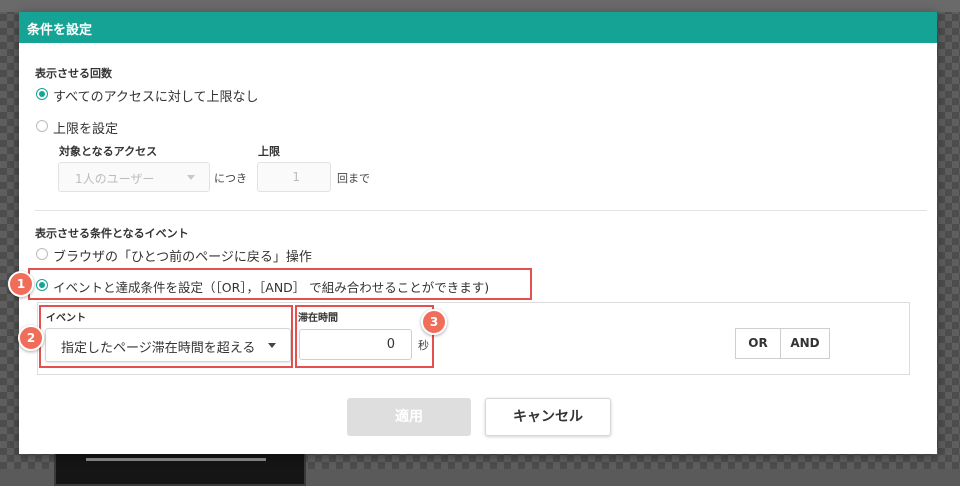 The height and width of the screenshot is (486, 960). What do you see at coordinates (355, 344) in the screenshot?
I see `stay-time-input: 0` at bounding box center [355, 344].